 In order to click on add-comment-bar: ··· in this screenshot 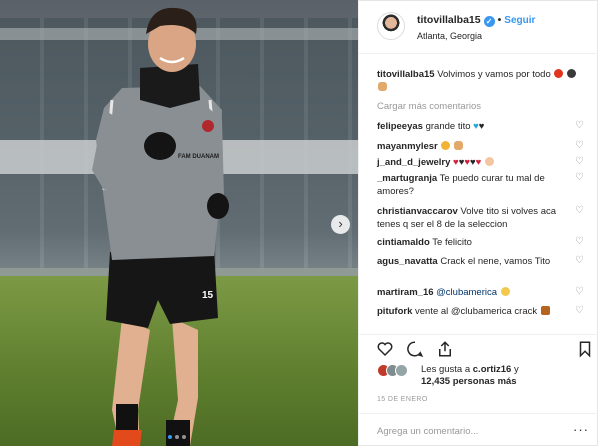, I will do `click(478, 429)`.